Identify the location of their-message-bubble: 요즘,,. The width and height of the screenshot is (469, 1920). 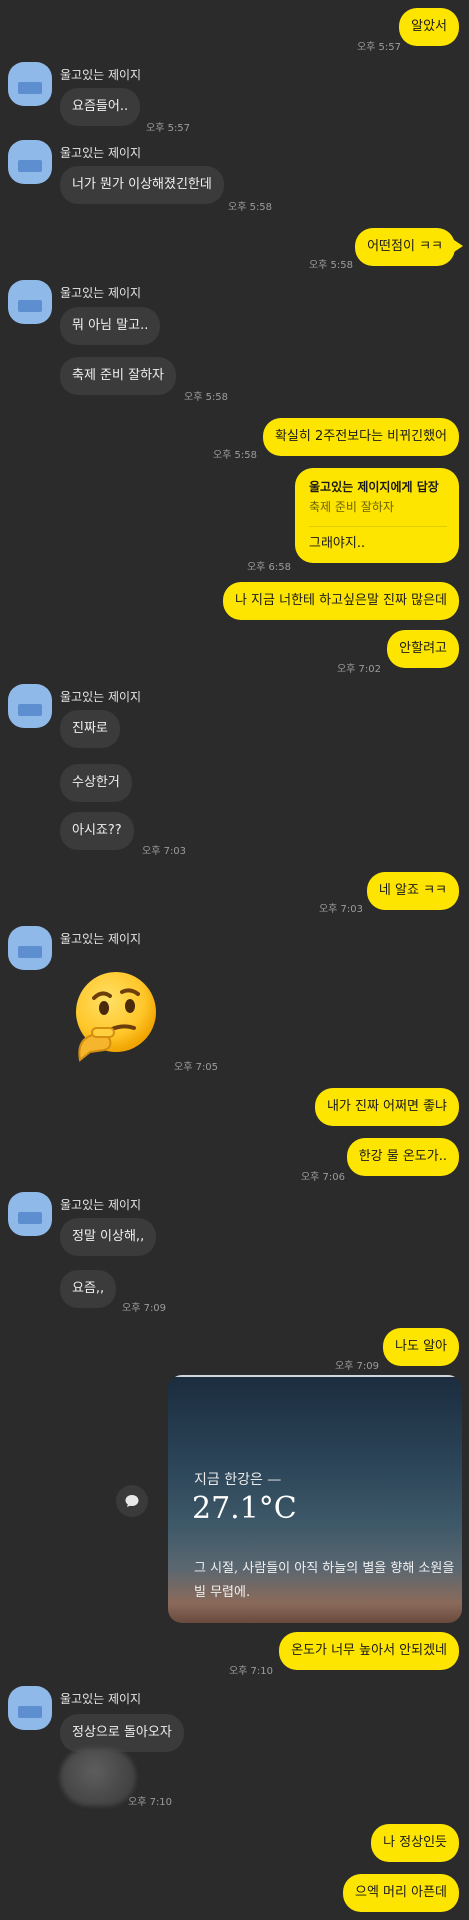
(88, 1289).